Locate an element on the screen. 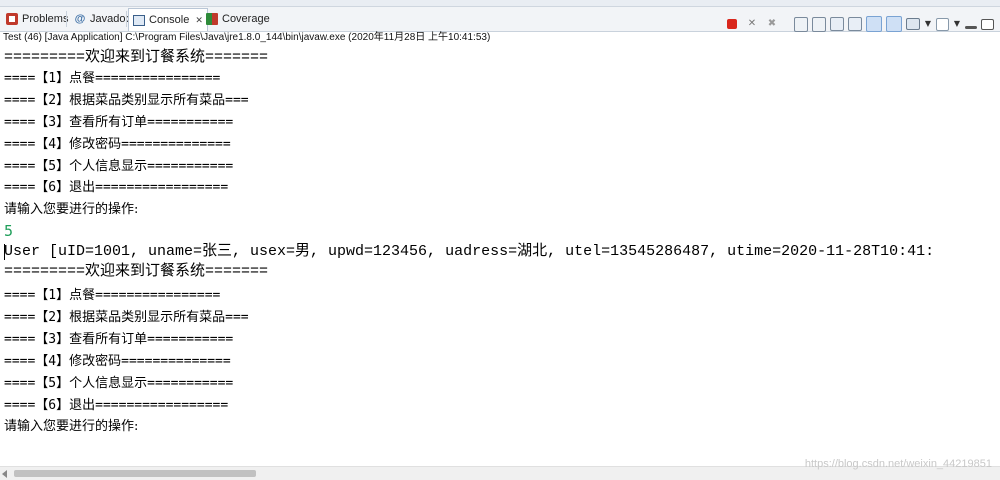  tab-label: Coverage is located at coordinates (246, 19).